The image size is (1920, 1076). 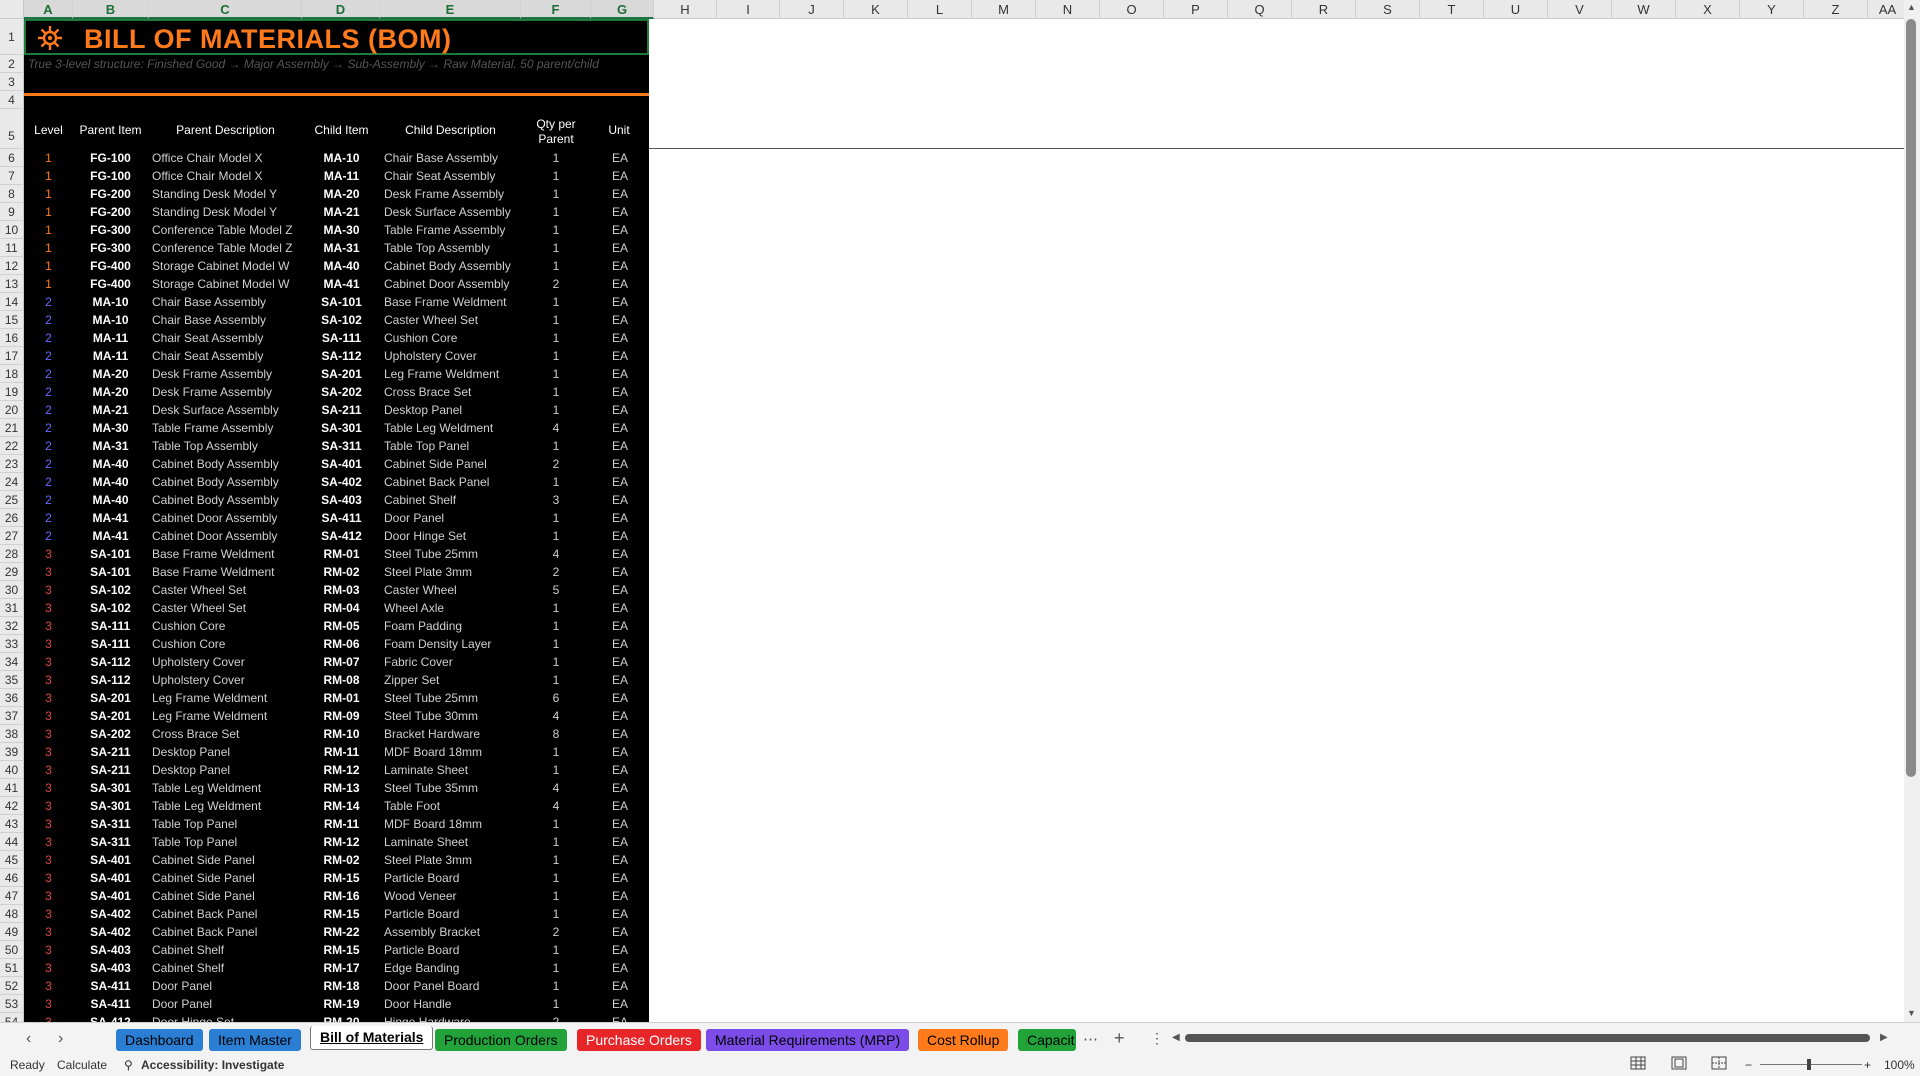 I want to click on child-item-cell: RM-15, so click(x=341, y=950).